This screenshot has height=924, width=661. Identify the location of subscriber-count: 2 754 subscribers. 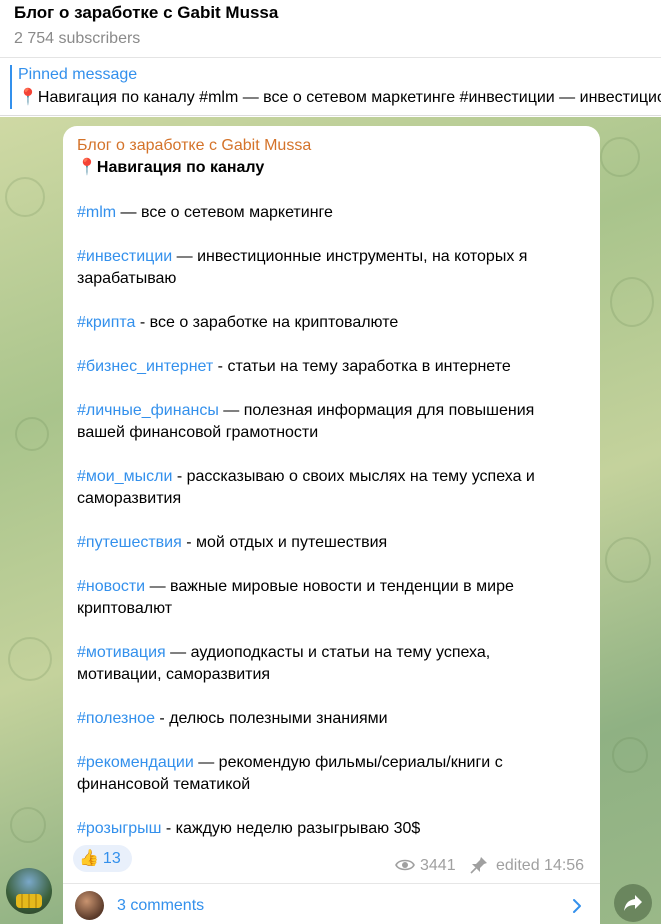
(77, 38).